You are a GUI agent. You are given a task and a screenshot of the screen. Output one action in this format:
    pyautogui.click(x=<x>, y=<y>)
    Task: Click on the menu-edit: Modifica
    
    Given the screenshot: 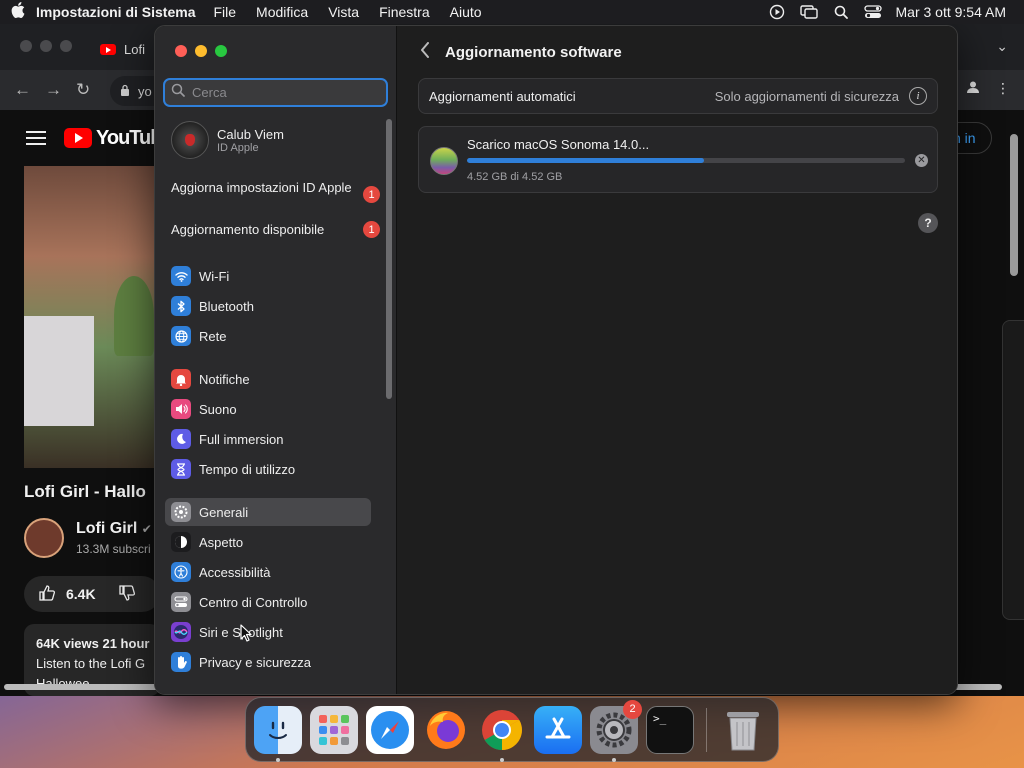 What is the action you would take?
    pyautogui.click(x=282, y=12)
    